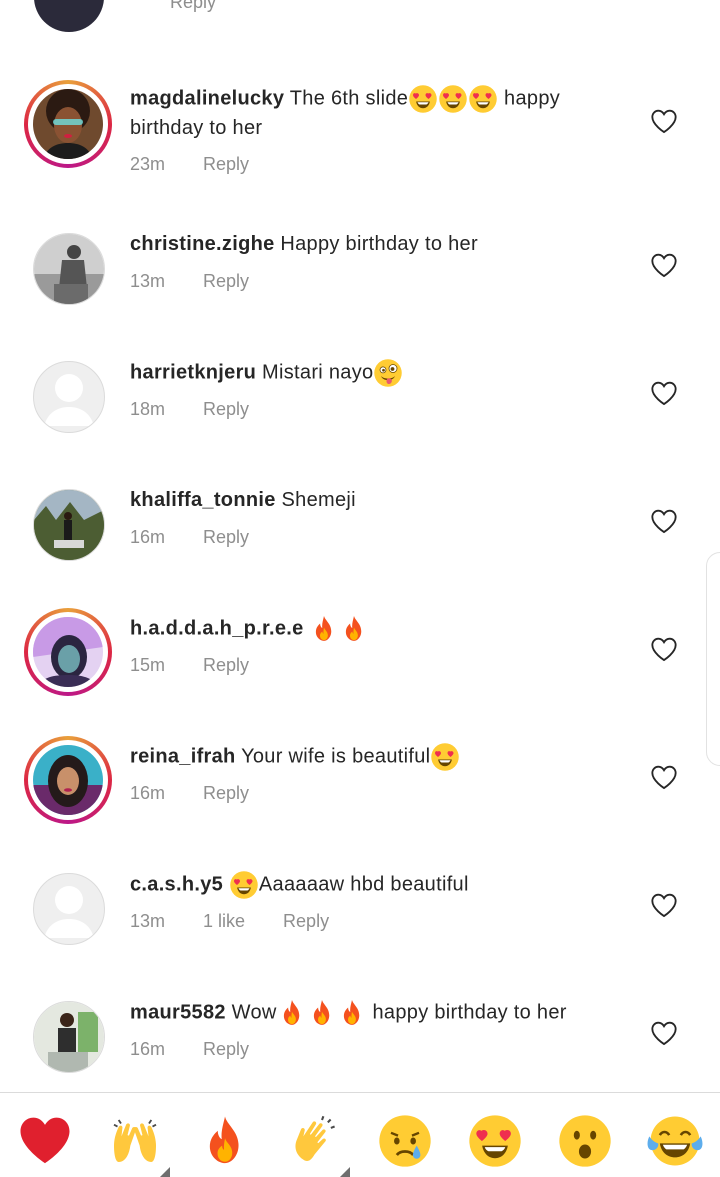  Describe the element at coordinates (388, 373) in the screenshot. I see `zany-face-emoji` at that location.